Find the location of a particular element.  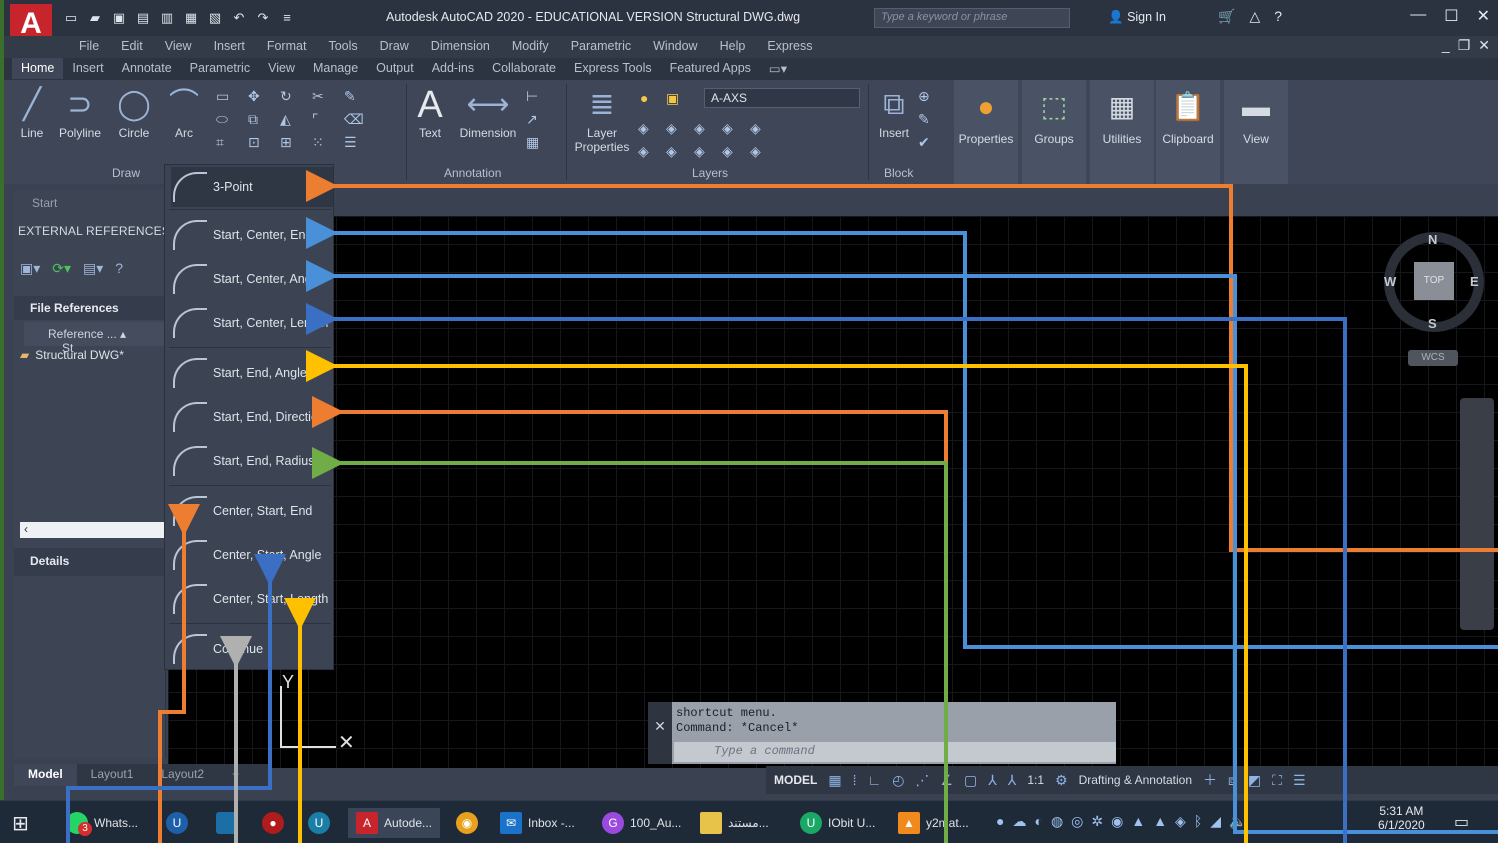

workspace-label: Drafting & Annotation is located at coordinates (1135, 780).